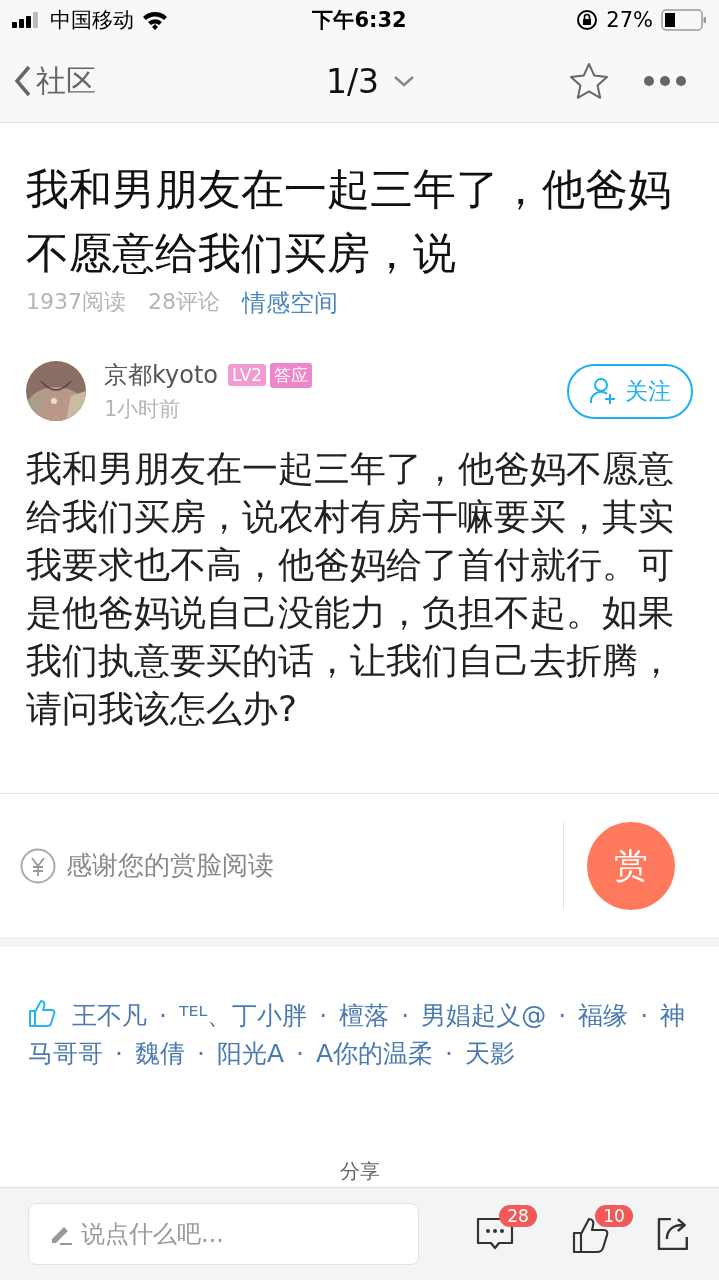 The width and height of the screenshot is (719, 1280). I want to click on liker-list: 王不凡 · ᵀᴱᴸ、丁小胖 · 檀落 · 男娼起义@ · 福缘 · 神马哥哥 · 魏倩 · 阳光A · A你的温柔 · 天影, so click(359, 1035).